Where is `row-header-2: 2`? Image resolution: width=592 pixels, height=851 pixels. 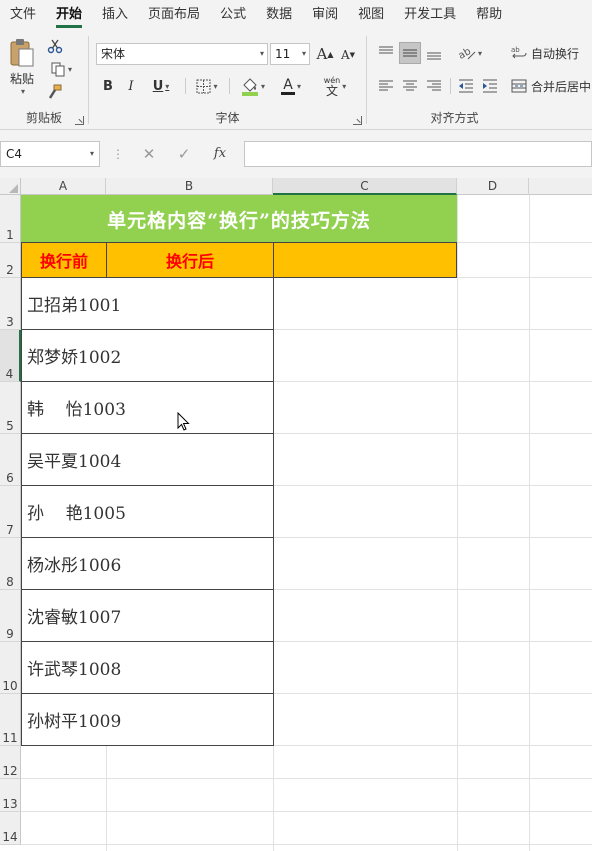
row-header-2: 2 is located at coordinates (10, 260).